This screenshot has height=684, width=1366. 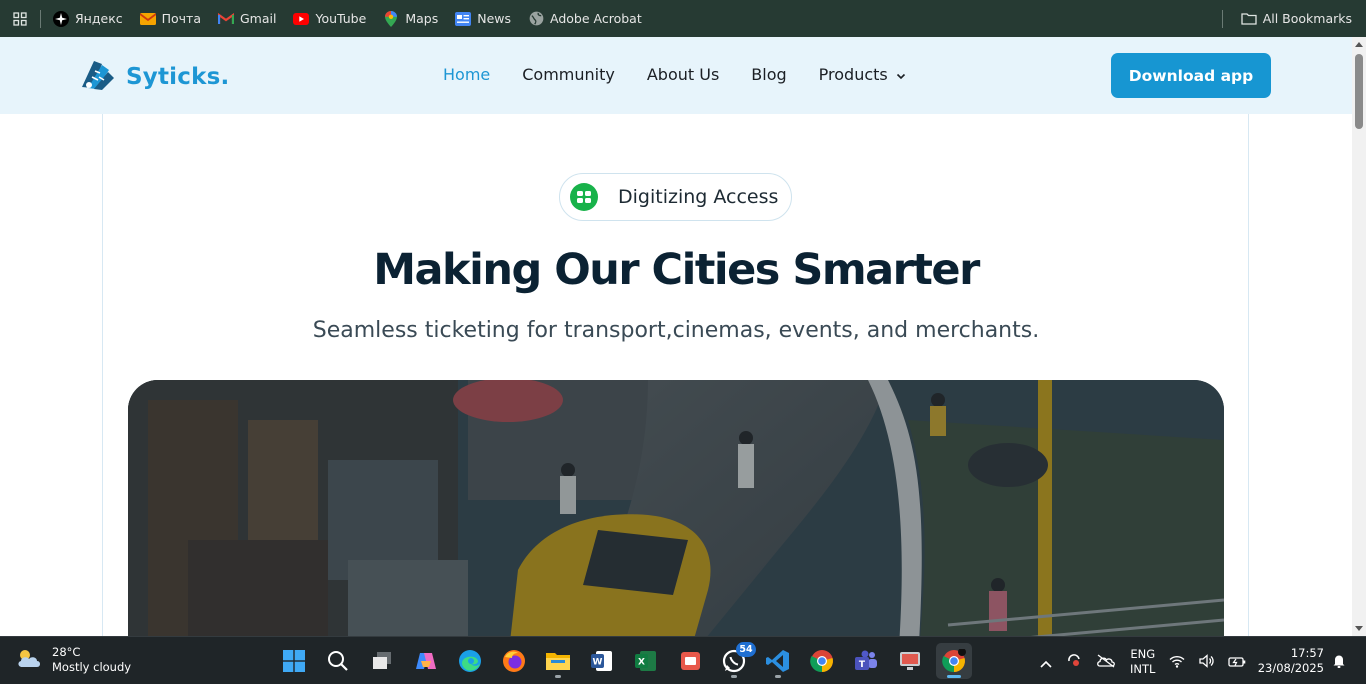 I want to click on weather-widget: 28°C Mostly cloudy, so click(x=73, y=660).